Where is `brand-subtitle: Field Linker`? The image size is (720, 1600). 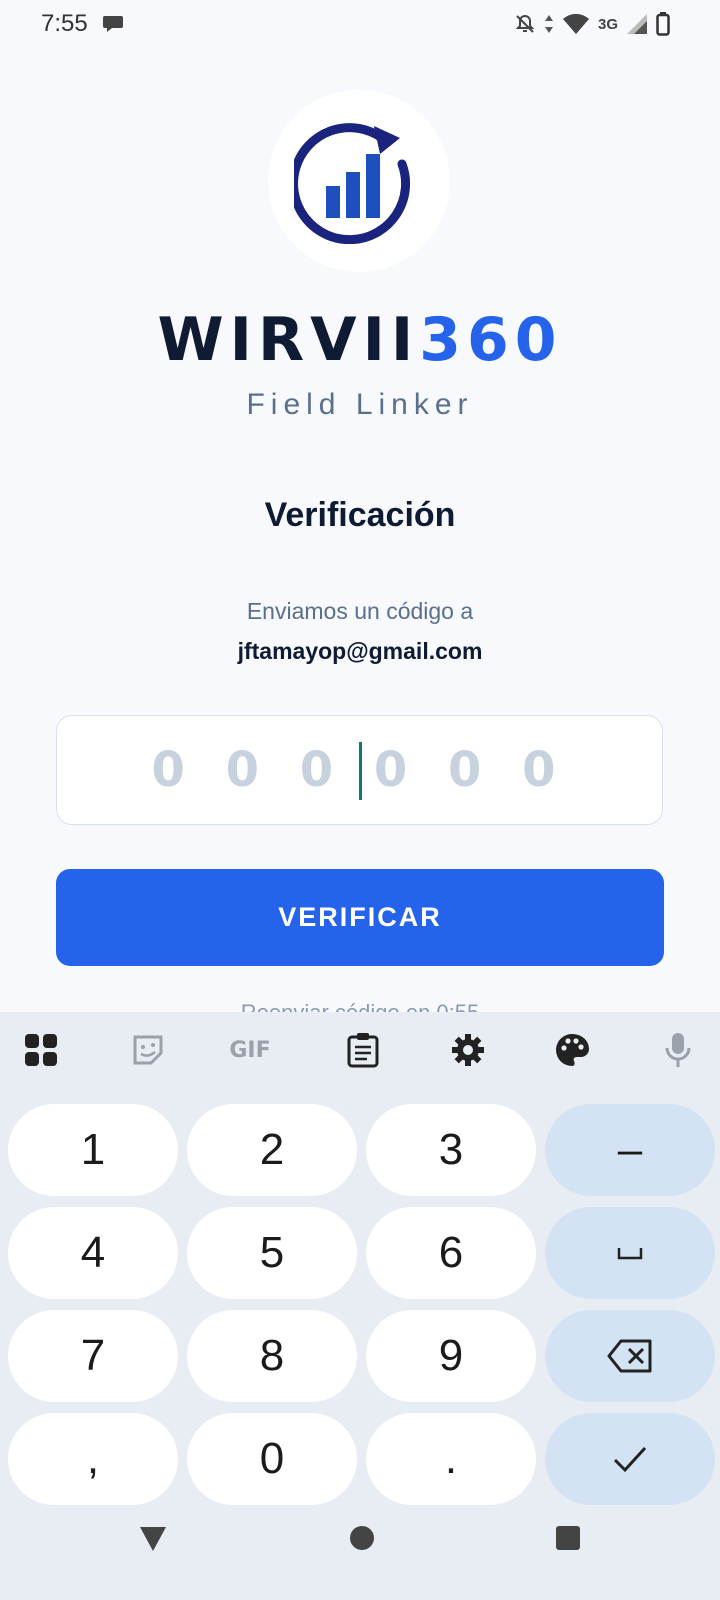 brand-subtitle: Field Linker is located at coordinates (360, 404).